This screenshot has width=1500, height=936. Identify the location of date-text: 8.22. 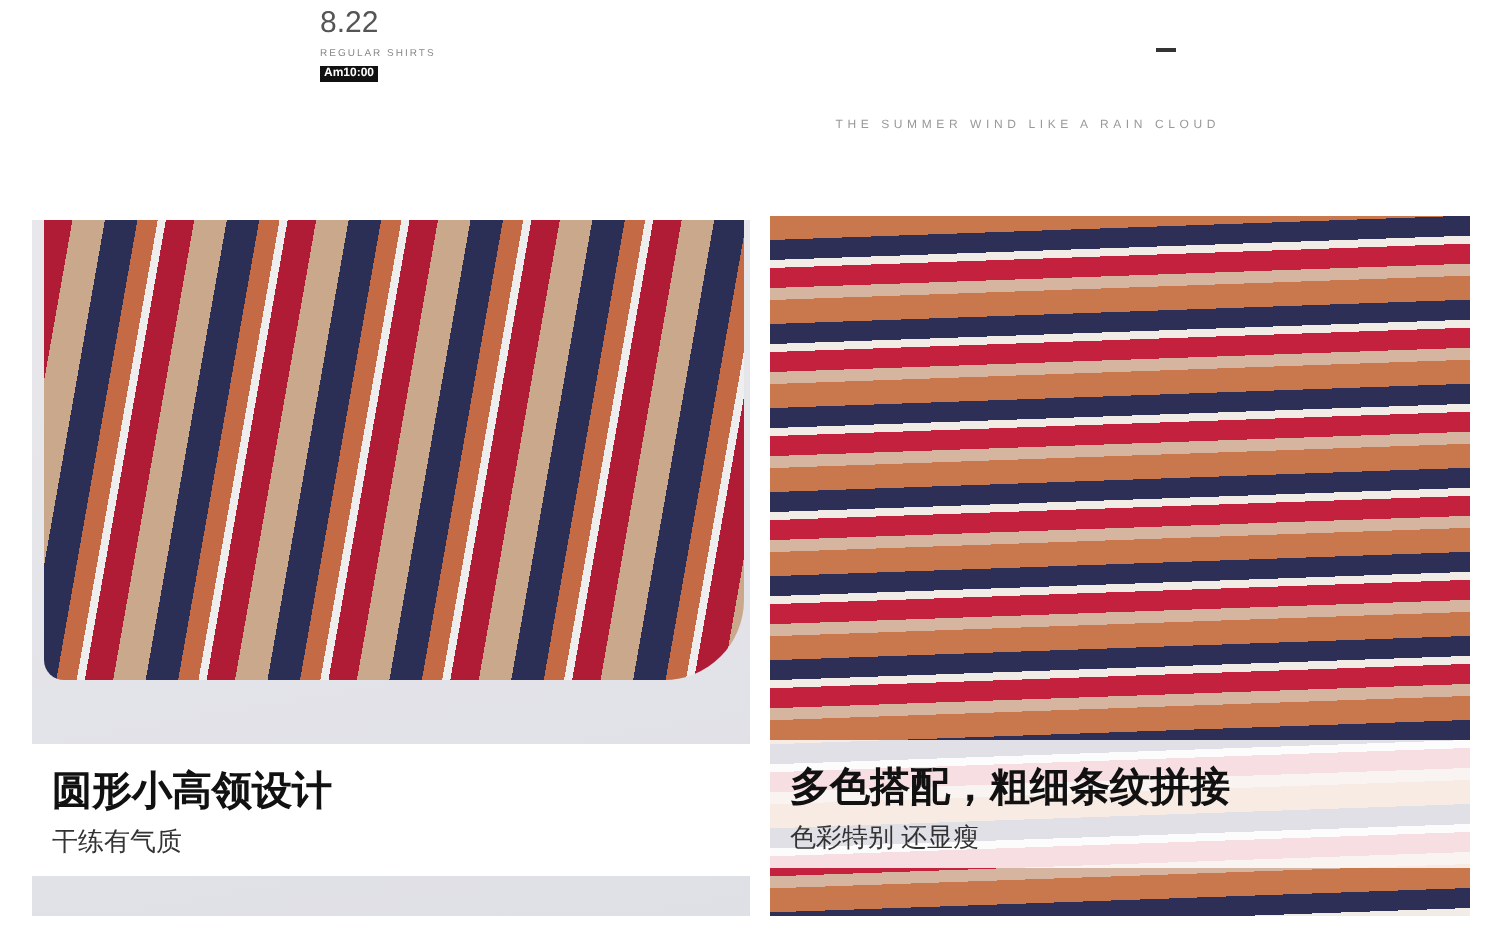
(349, 24).